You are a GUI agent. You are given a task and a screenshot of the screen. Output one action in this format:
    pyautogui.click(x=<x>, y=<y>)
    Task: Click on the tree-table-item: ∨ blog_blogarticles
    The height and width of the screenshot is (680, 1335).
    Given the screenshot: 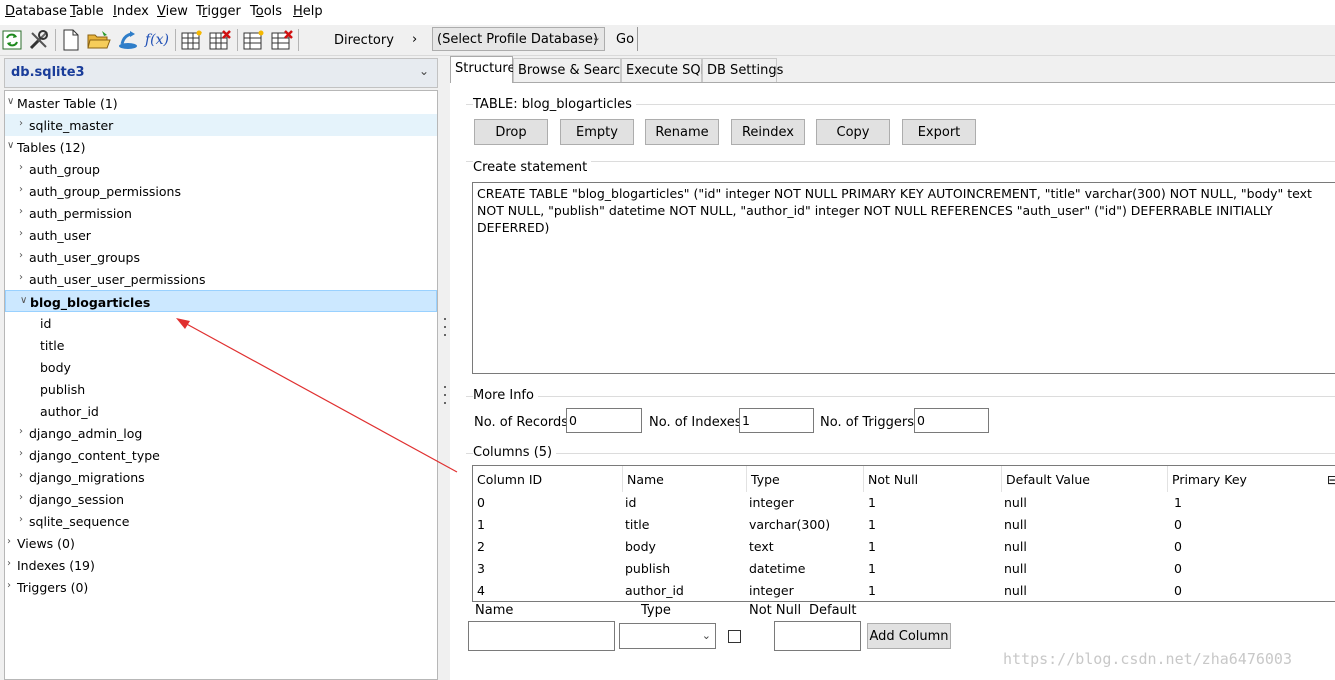 What is the action you would take?
    pyautogui.click(x=221, y=301)
    